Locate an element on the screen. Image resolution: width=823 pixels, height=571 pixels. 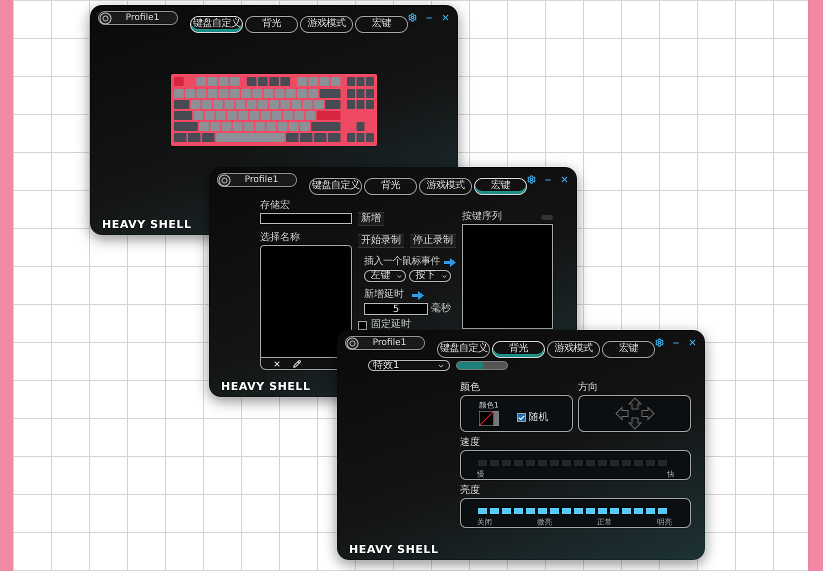
delay-field: 5 is located at coordinates (396, 309).